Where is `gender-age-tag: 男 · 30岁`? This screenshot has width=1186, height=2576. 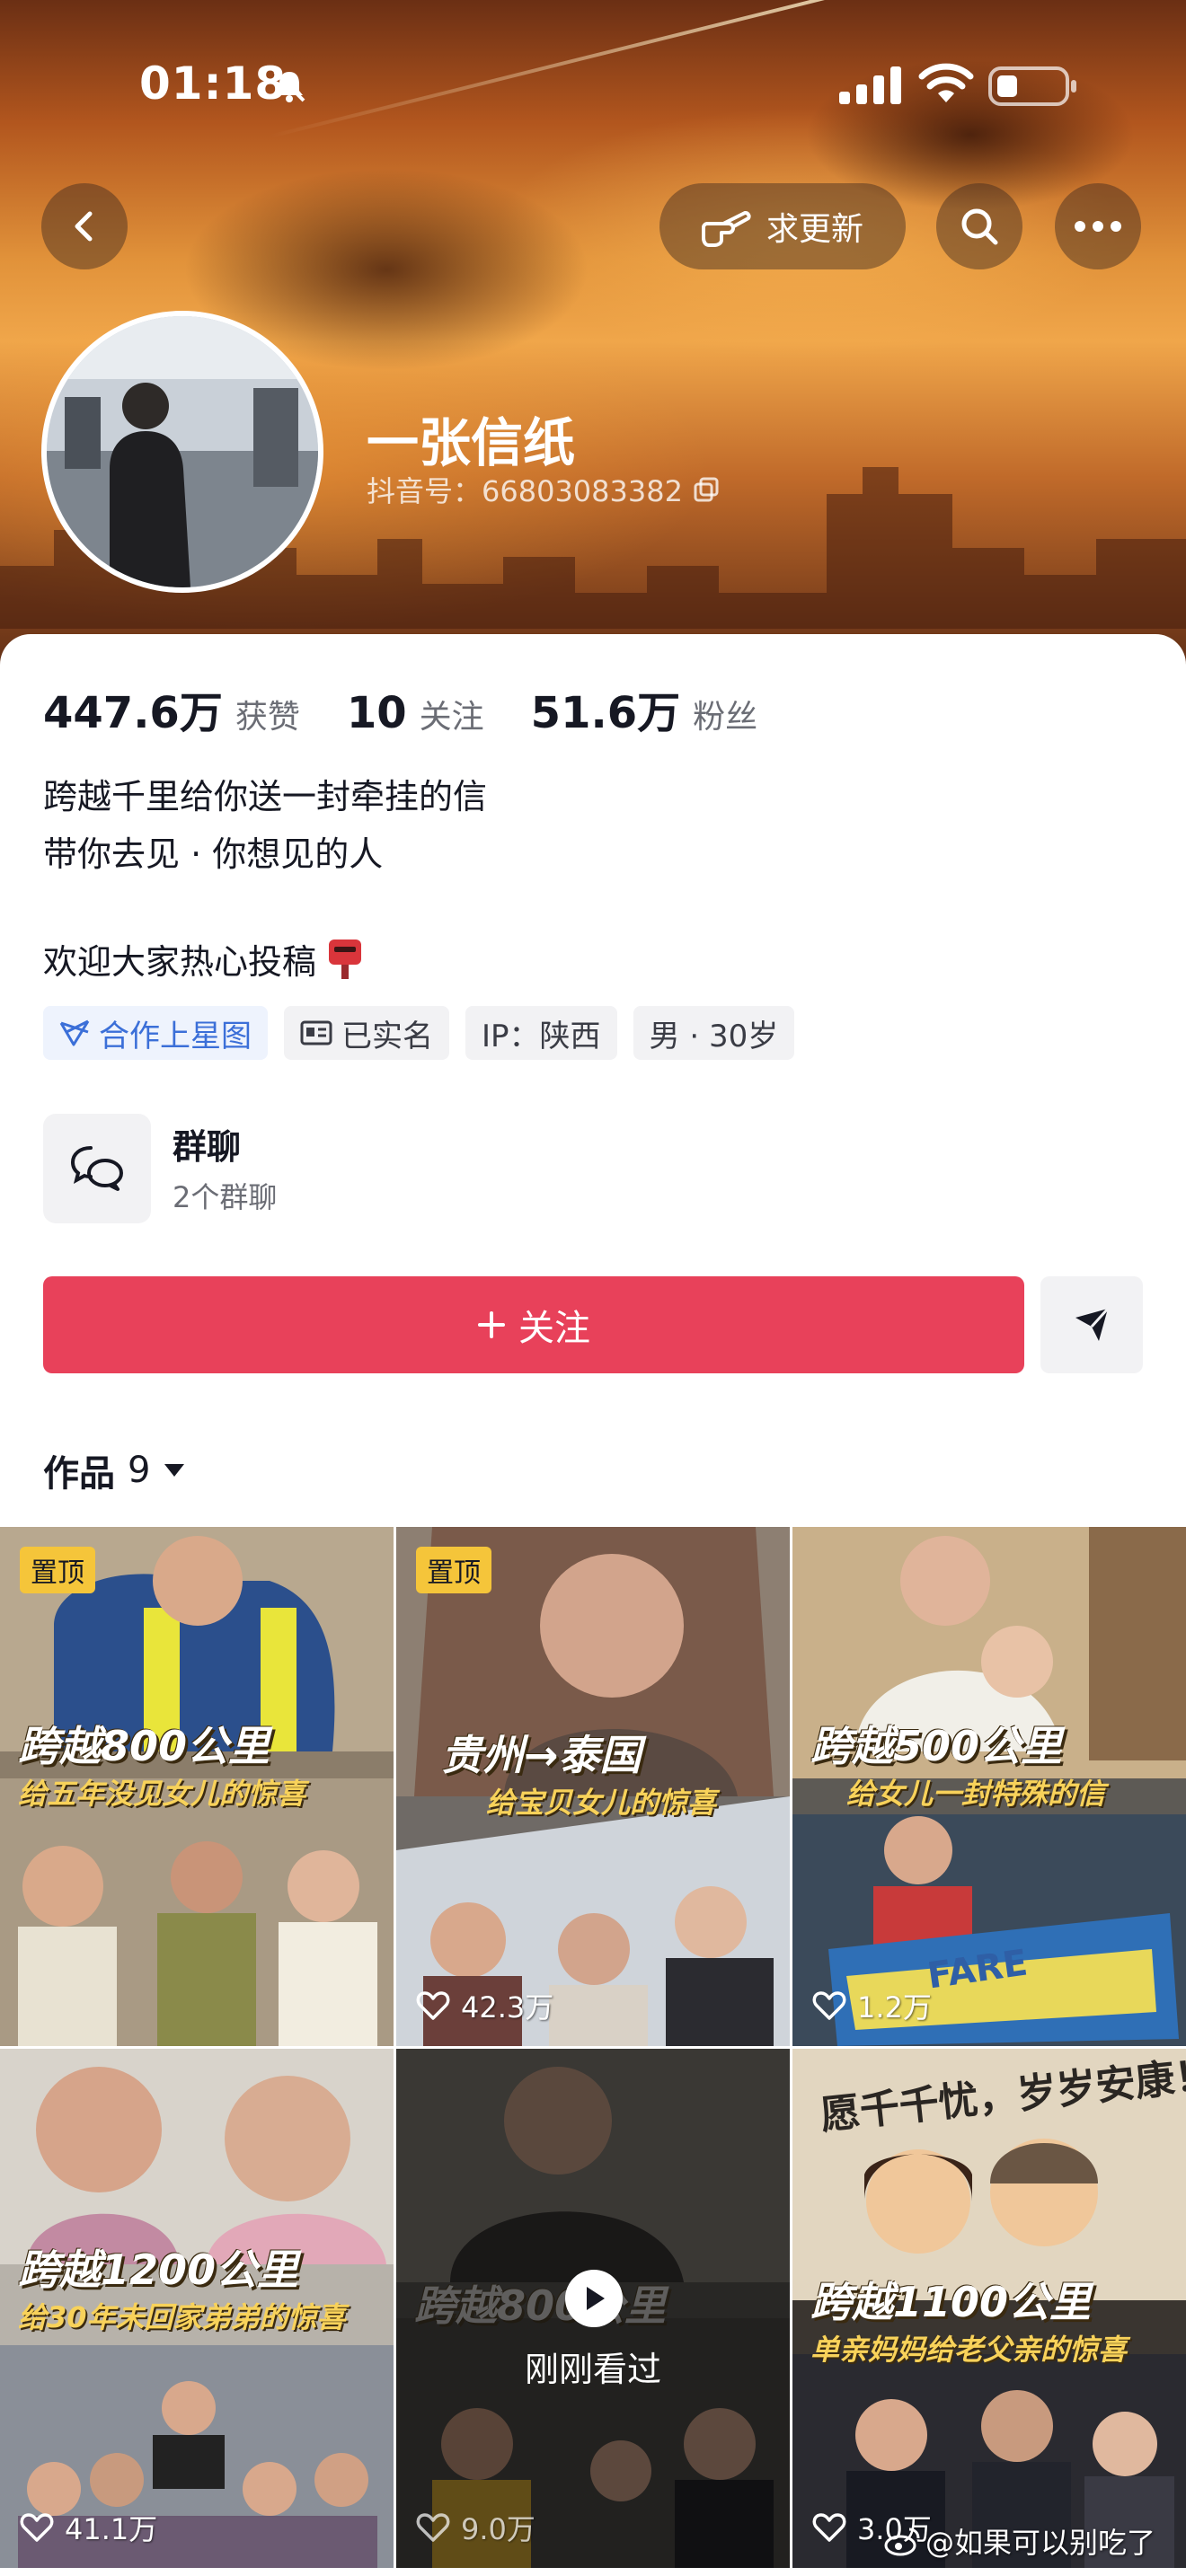
gender-age-tag: 男 · 30岁 is located at coordinates (714, 1033).